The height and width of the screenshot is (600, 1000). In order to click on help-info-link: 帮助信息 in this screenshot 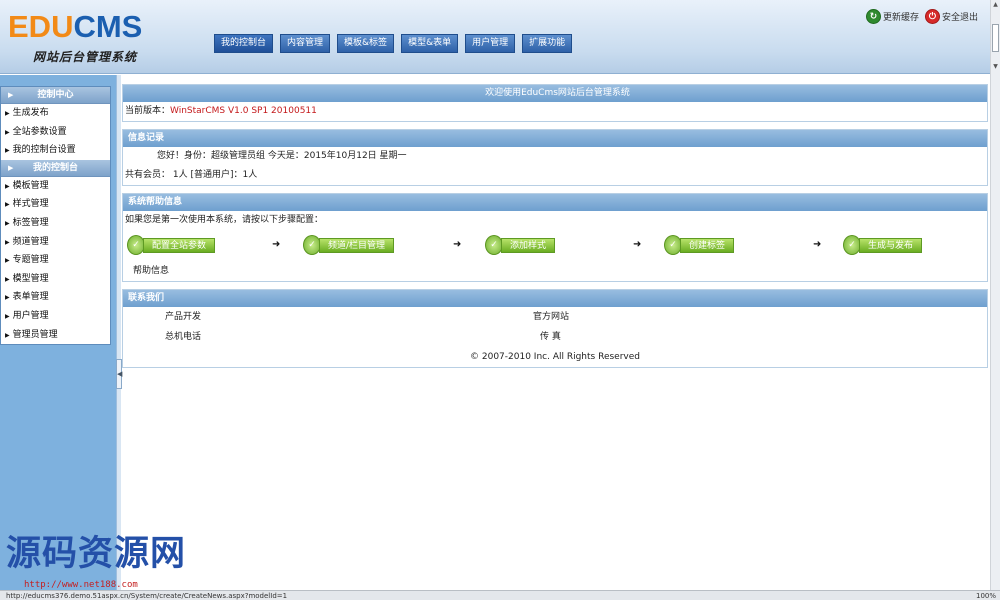, I will do `click(555, 271)`.